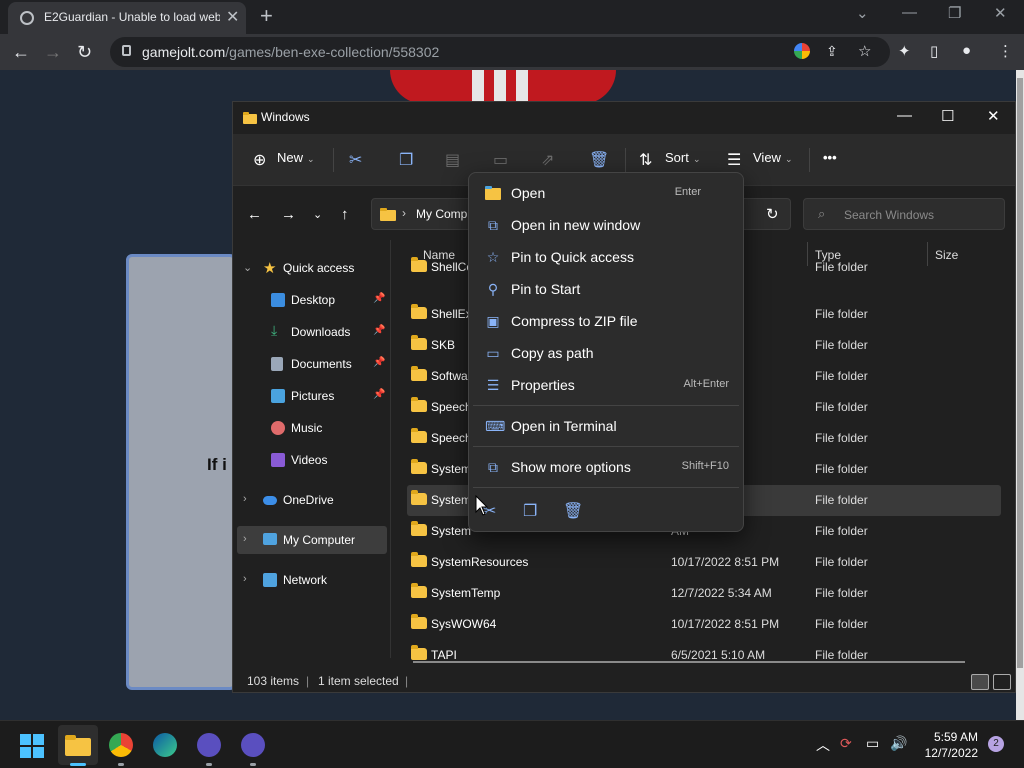  I want to click on menu-item-open-new-window: ⧉ Open in new window, so click(606, 225).